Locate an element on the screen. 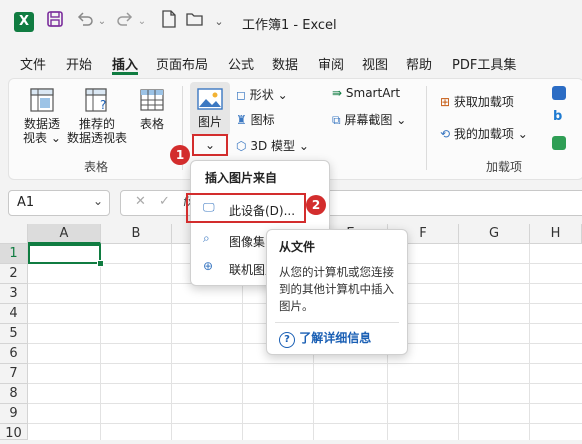 Image resolution: width=582 pixels, height=444 pixels. cube-icon: ⬡ is located at coordinates (241, 146).